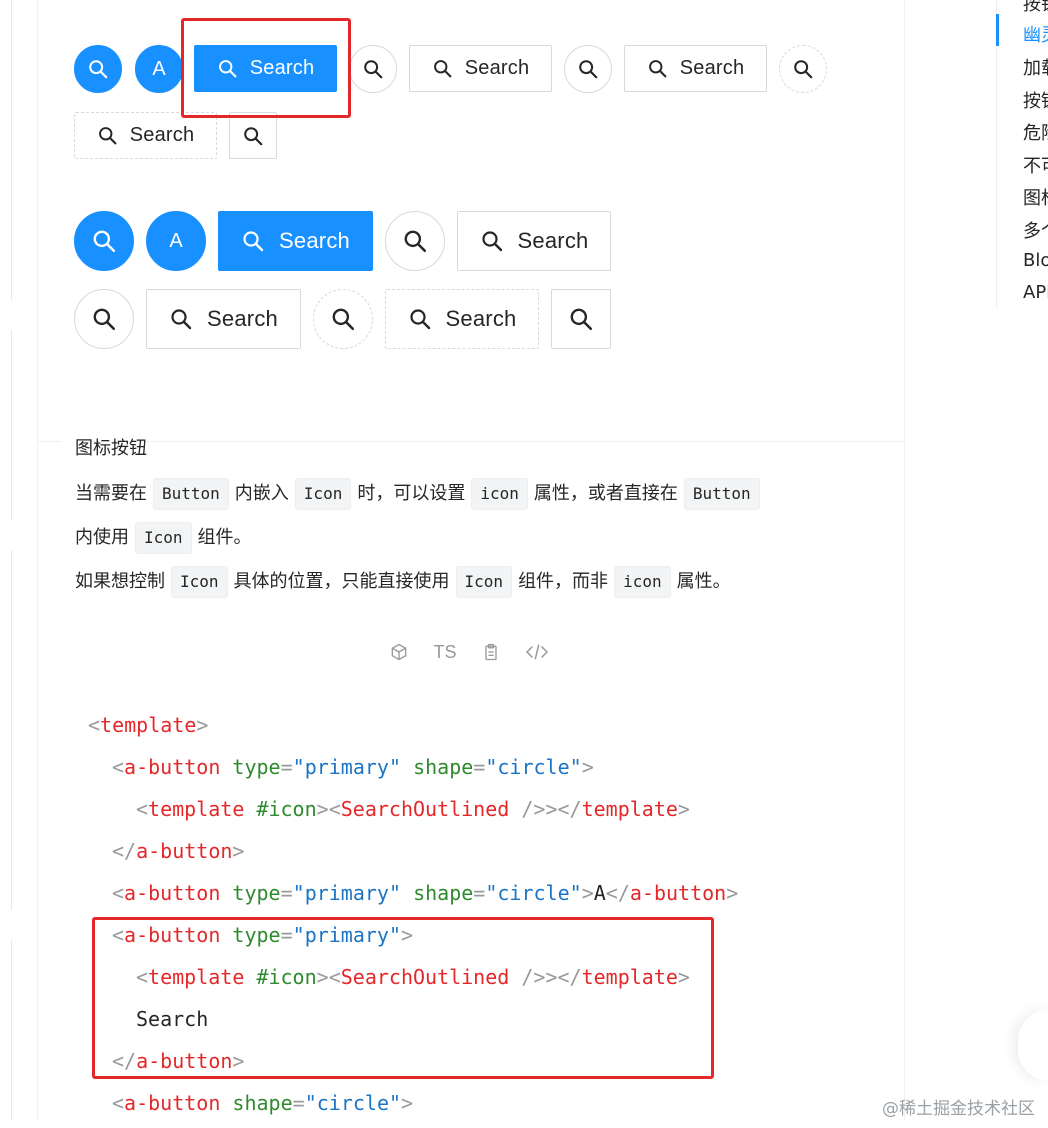 The image size is (1048, 1128). I want to click on dashed-search-button: Search, so click(145, 135).